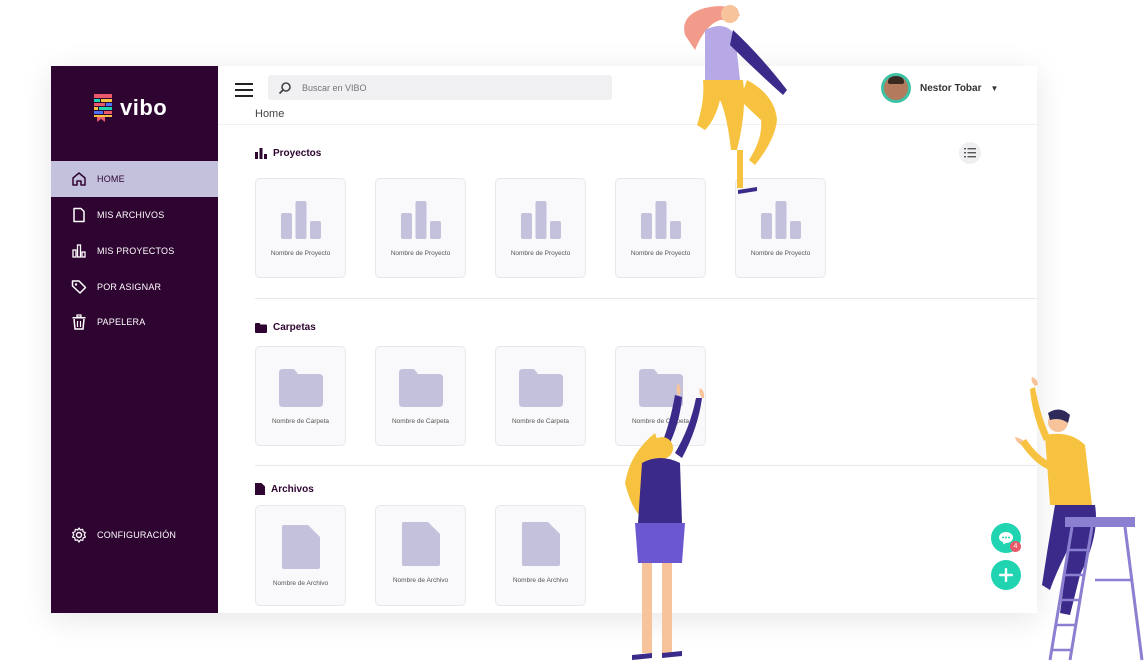  I want to click on sidebar-item-papelera: PAPELERA, so click(134, 322).